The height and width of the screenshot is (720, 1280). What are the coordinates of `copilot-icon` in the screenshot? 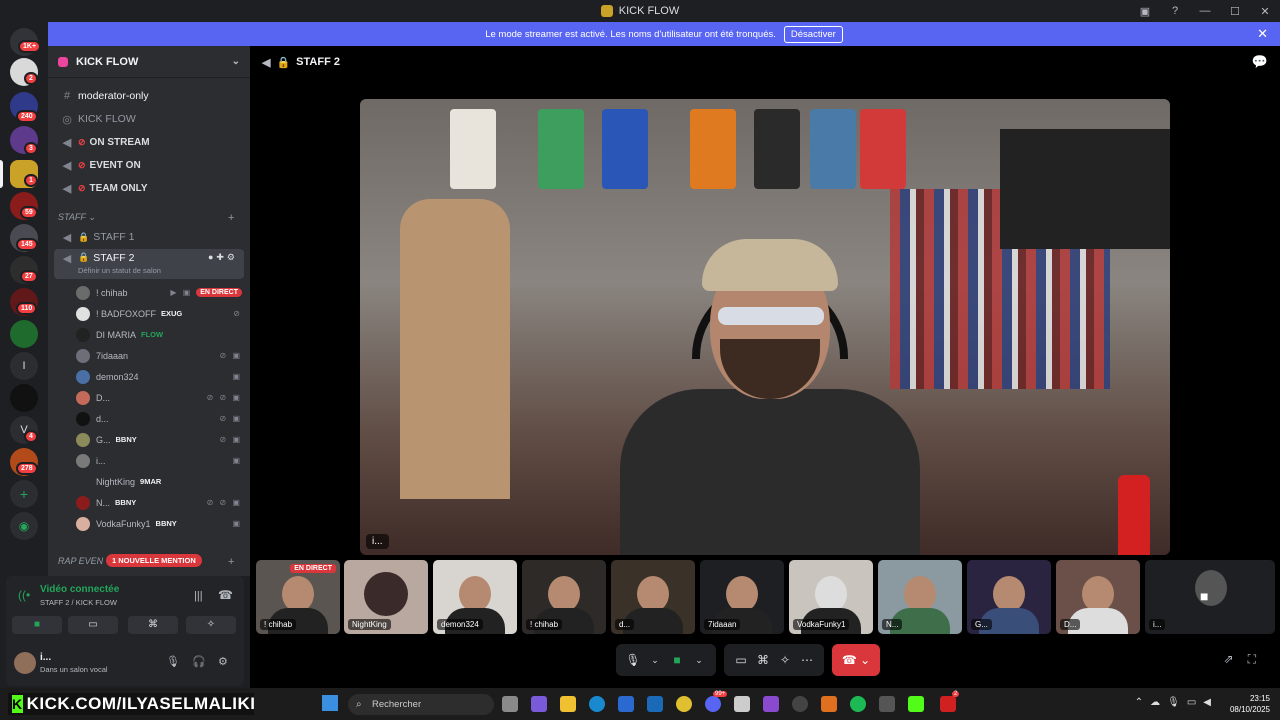 It's located at (539, 704).